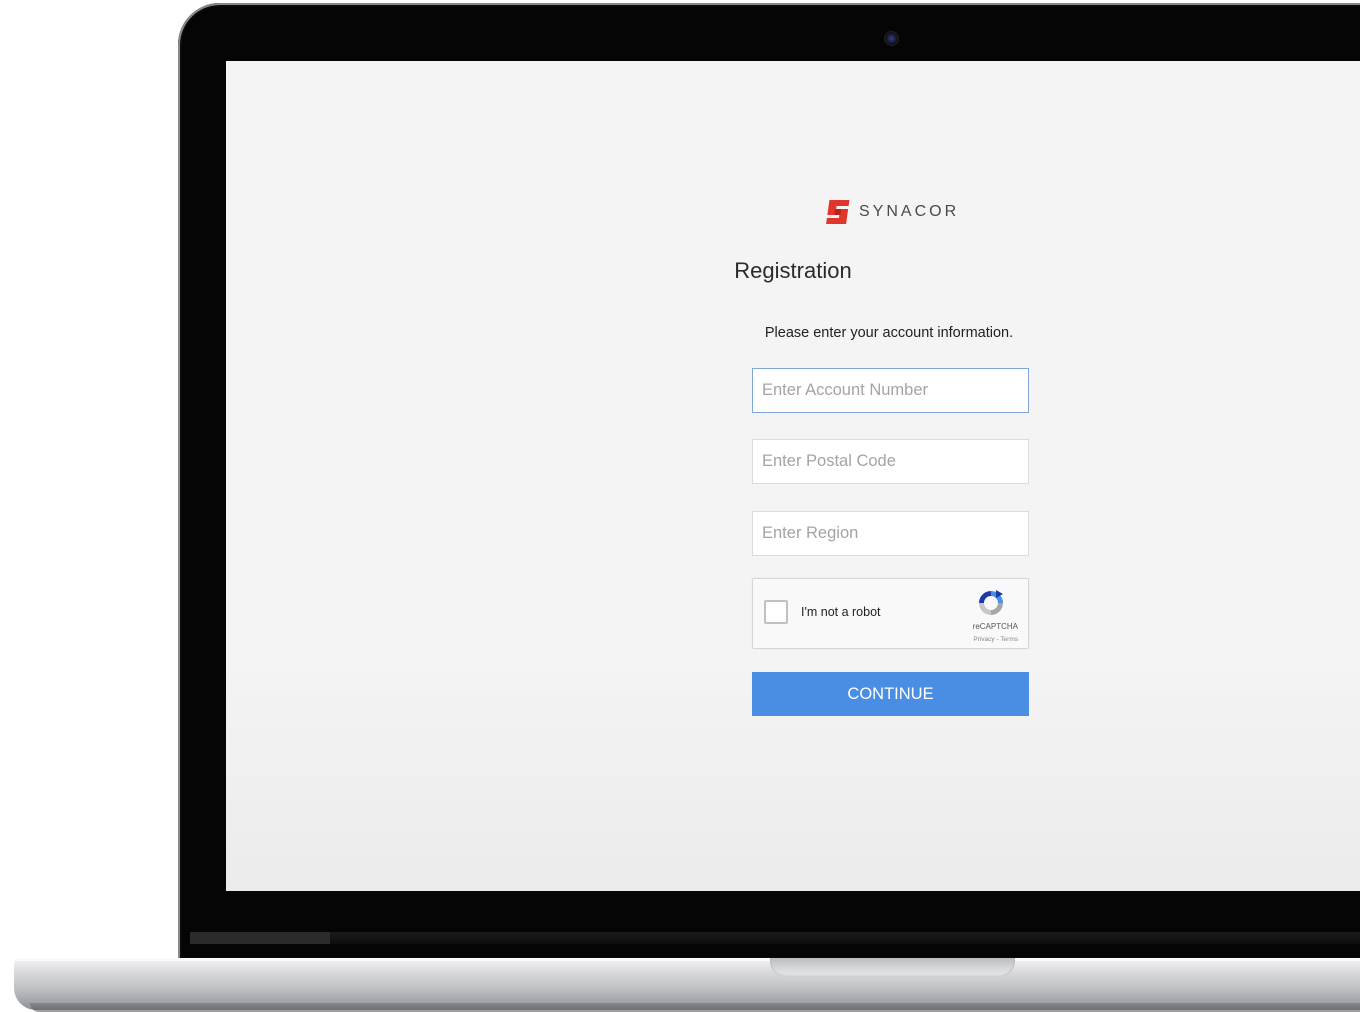 The width and height of the screenshot is (1360, 1012). I want to click on recaptcha-icon, so click(991, 602).